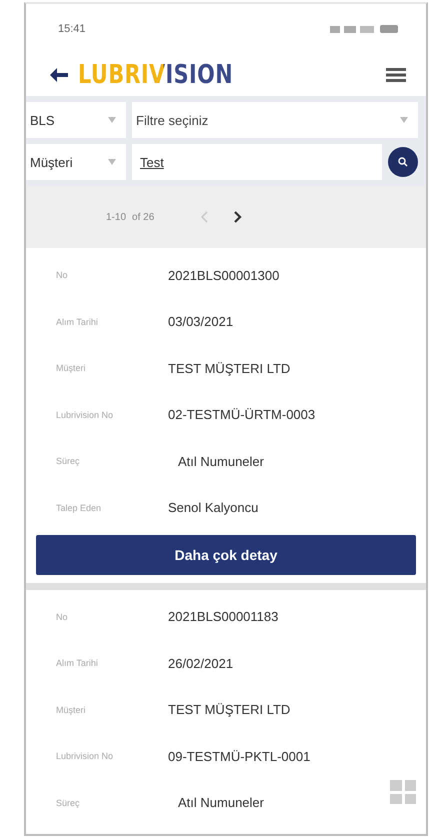 Image resolution: width=440 pixels, height=840 pixels. What do you see at coordinates (238, 217) in the screenshot?
I see `next-page-button` at bounding box center [238, 217].